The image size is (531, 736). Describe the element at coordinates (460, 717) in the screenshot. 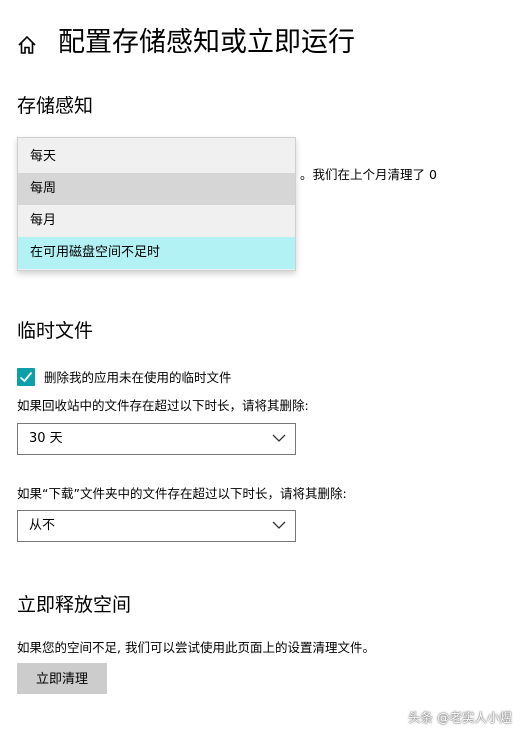

I see `watermark: 头条 @老实人小煜` at that location.